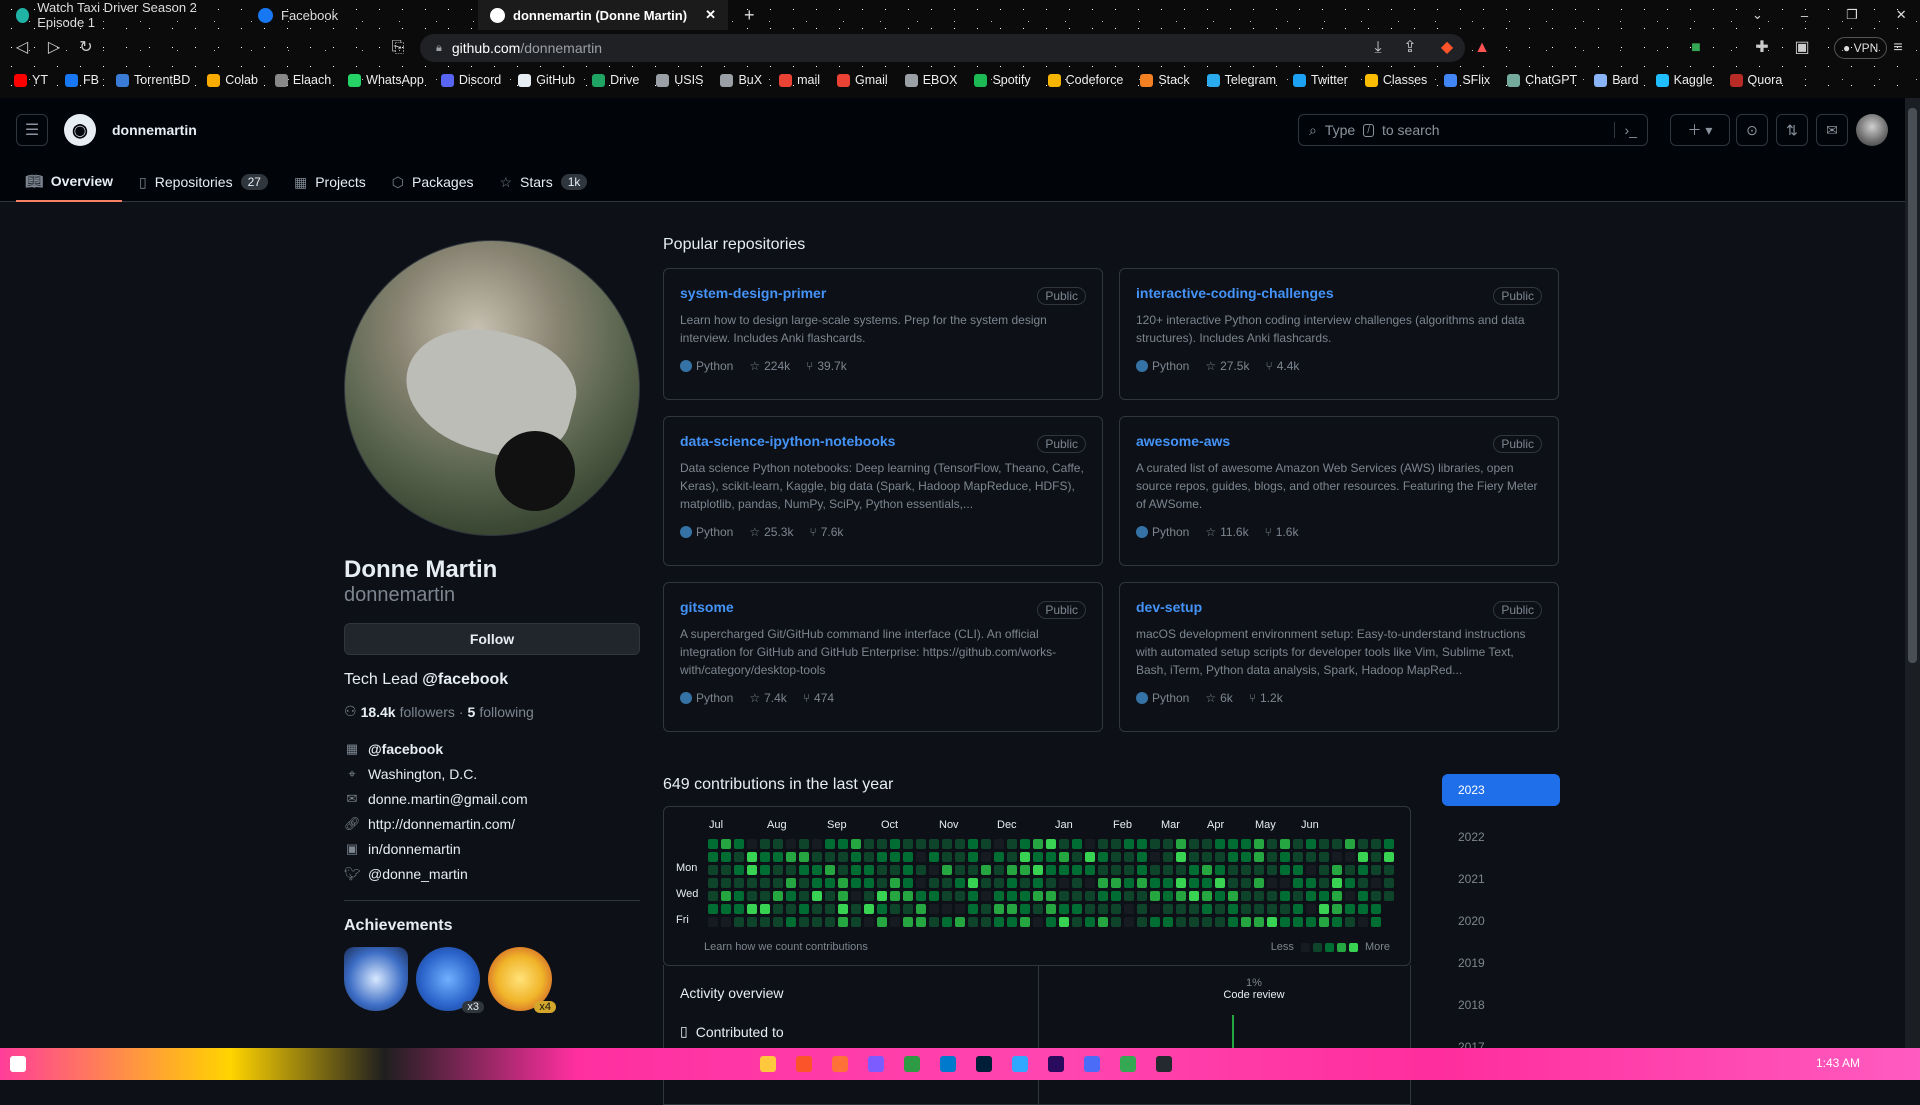 The width and height of the screenshot is (1920, 1105). Describe the element at coordinates (1282, 532) in the screenshot. I see `repo-forks: ⑂ 1.6k` at that location.